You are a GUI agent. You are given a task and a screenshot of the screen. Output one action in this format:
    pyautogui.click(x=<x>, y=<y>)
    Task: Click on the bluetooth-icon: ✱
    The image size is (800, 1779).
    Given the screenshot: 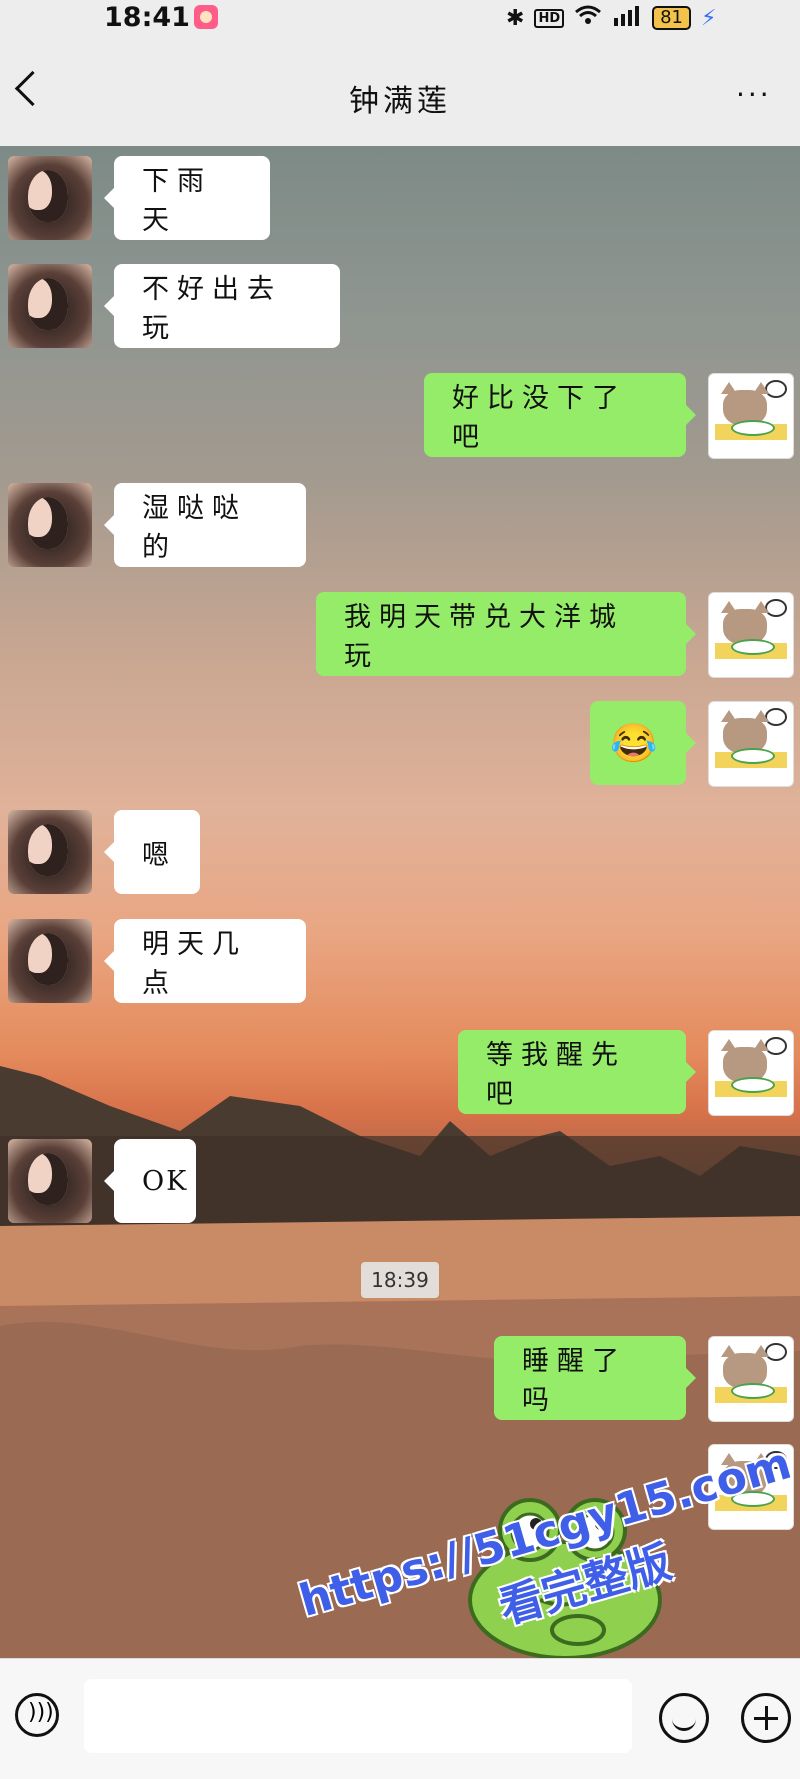 What is the action you would take?
    pyautogui.click(x=515, y=18)
    